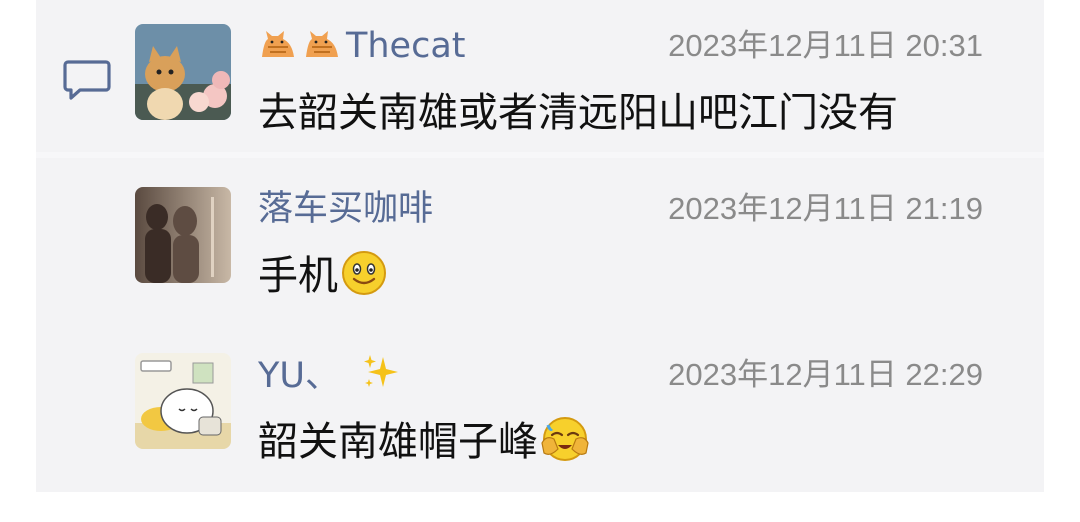  I want to click on comment-author: 落车买咖啡, so click(345, 209).